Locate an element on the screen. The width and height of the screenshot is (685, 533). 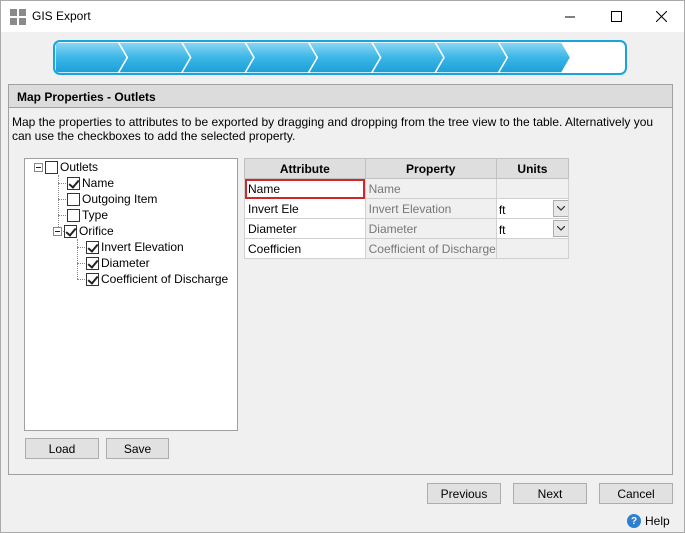
attribute-cell: Diameter is located at coordinates (305, 228).